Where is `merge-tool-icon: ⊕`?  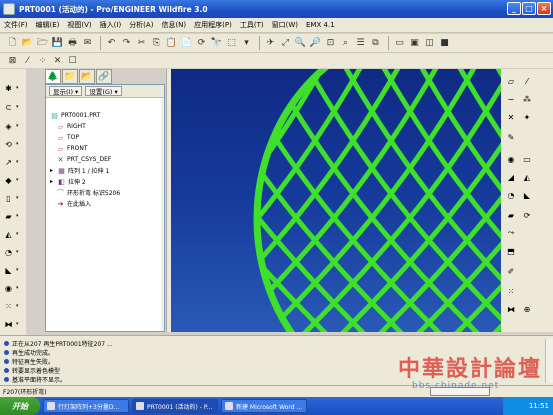
merge-tool-icon: ⊕ is located at coordinates (527, 309).